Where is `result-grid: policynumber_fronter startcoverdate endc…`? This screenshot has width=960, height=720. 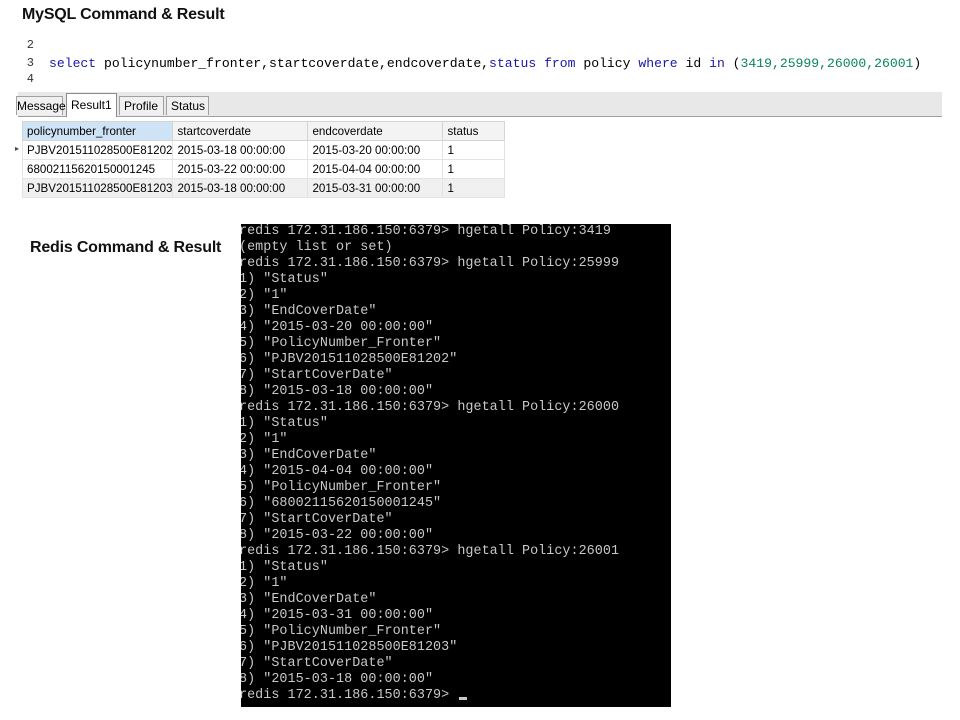
result-grid: policynumber_fronter startcoverdate endc… is located at coordinates (263, 159).